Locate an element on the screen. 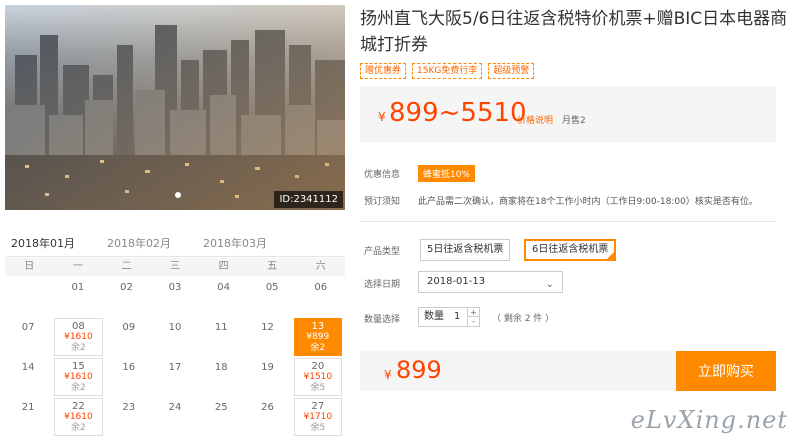 The width and height of the screenshot is (800, 442). calendar-day: 05 is located at coordinates (272, 287).